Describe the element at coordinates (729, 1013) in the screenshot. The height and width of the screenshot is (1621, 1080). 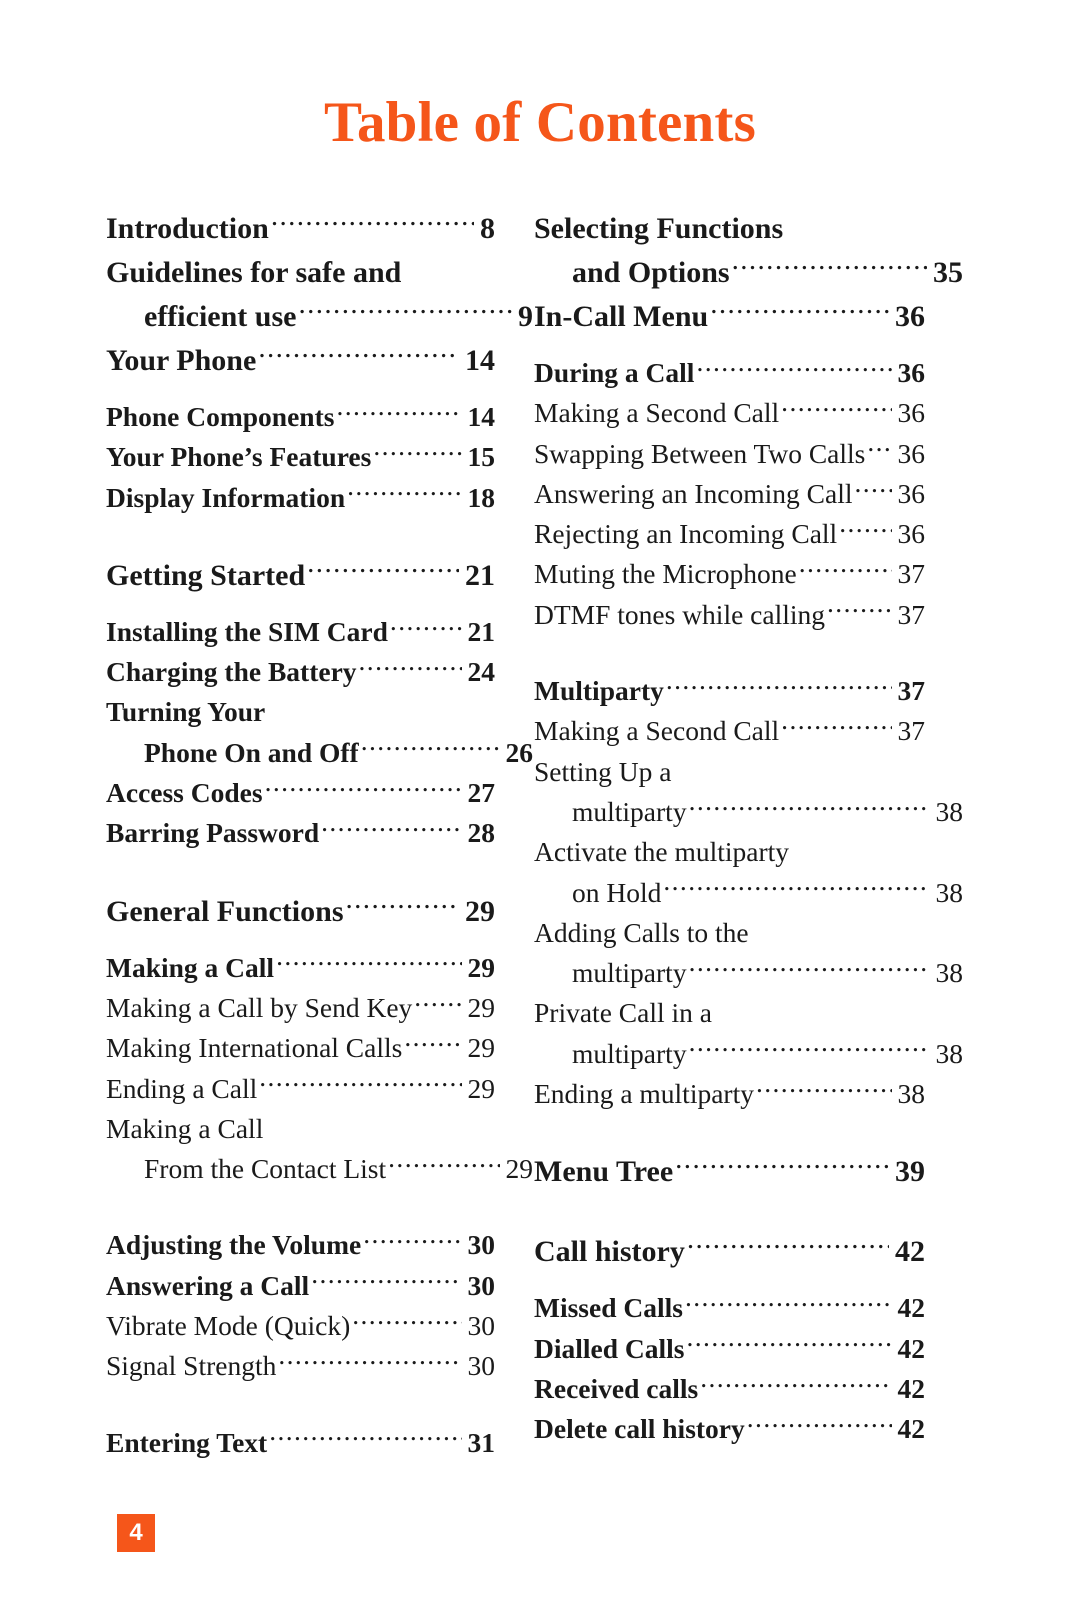
I see `toc-entry: Private Call in a` at that location.